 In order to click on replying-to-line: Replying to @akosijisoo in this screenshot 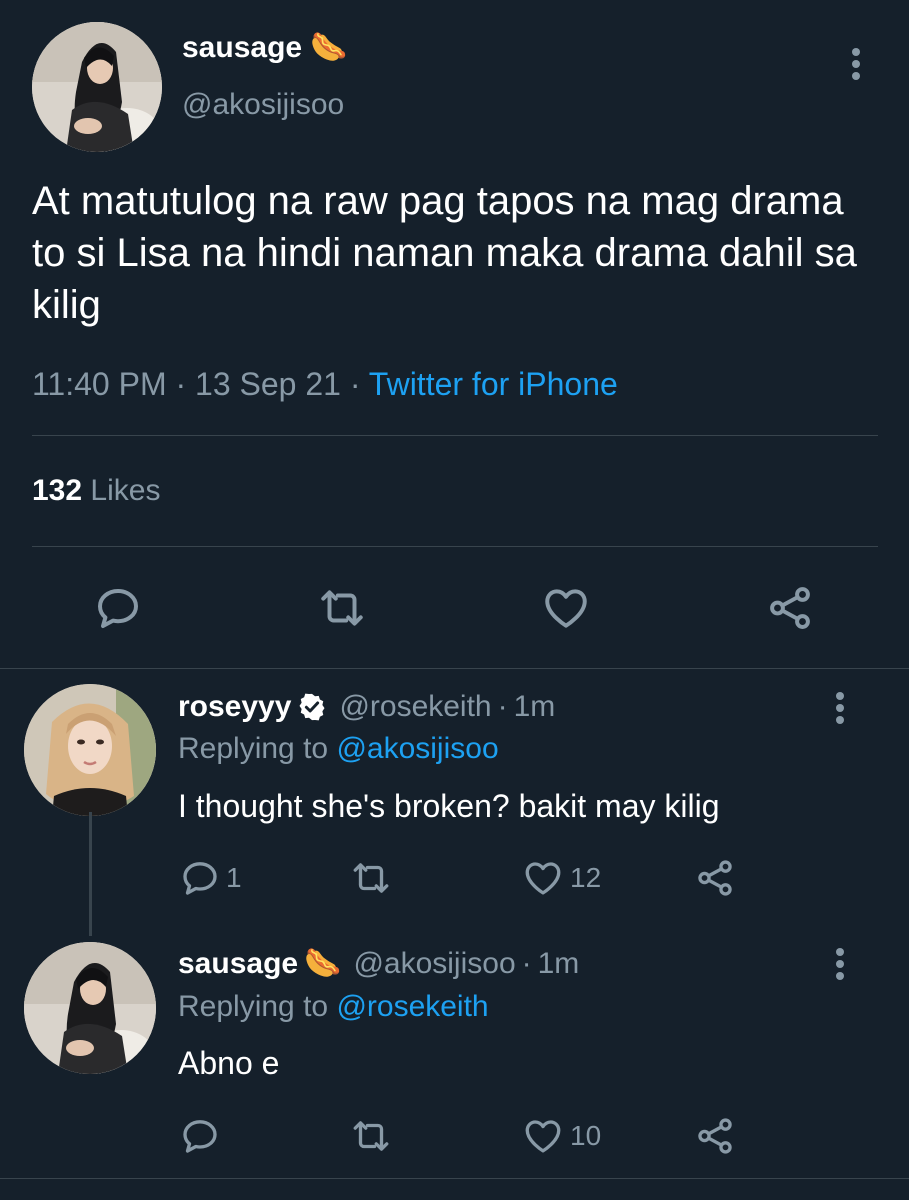, I will do `click(338, 749)`.